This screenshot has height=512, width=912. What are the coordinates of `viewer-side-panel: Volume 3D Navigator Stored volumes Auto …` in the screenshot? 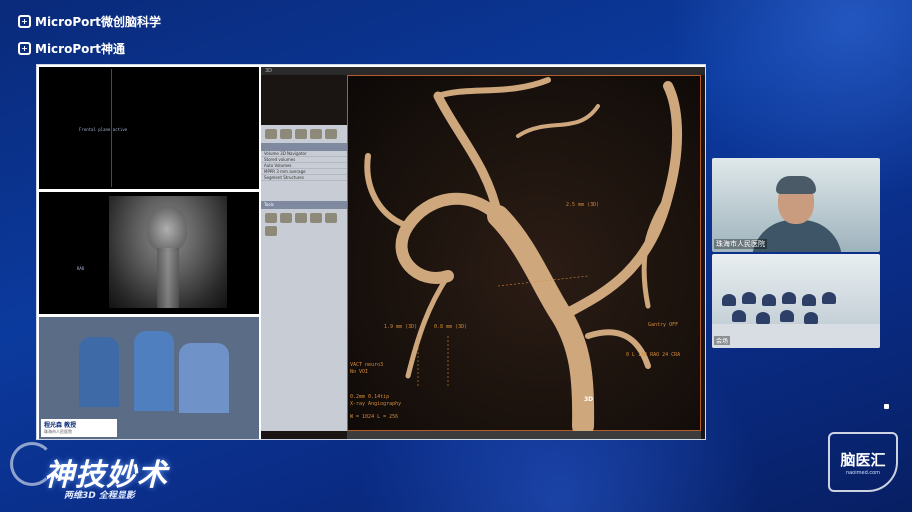 It's located at (304, 278).